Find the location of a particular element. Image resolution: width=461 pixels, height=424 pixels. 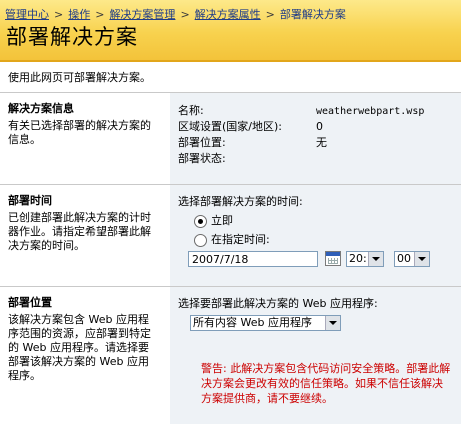

info-row-status: 部署状态: is located at coordinates (301, 159).